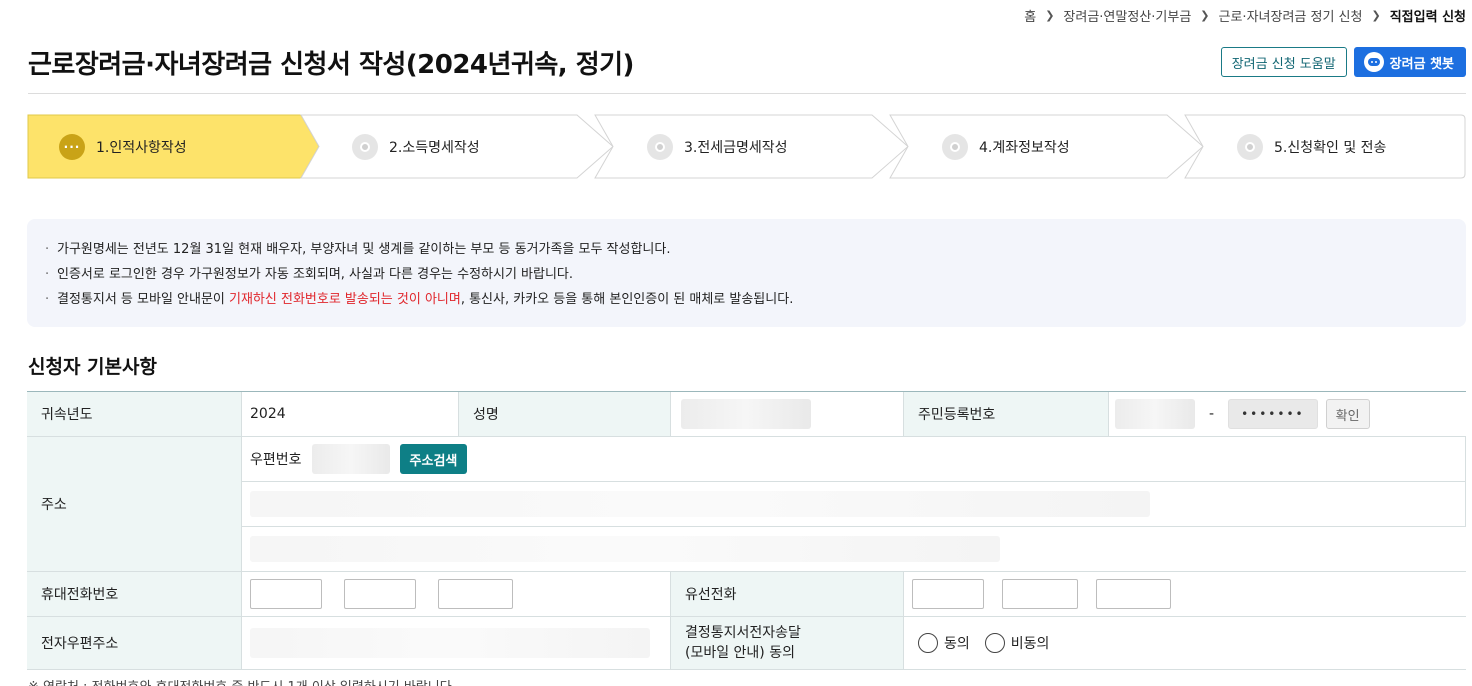 The height and width of the screenshot is (686, 1472). What do you see at coordinates (700, 504) in the screenshot?
I see `address-line1-input` at bounding box center [700, 504].